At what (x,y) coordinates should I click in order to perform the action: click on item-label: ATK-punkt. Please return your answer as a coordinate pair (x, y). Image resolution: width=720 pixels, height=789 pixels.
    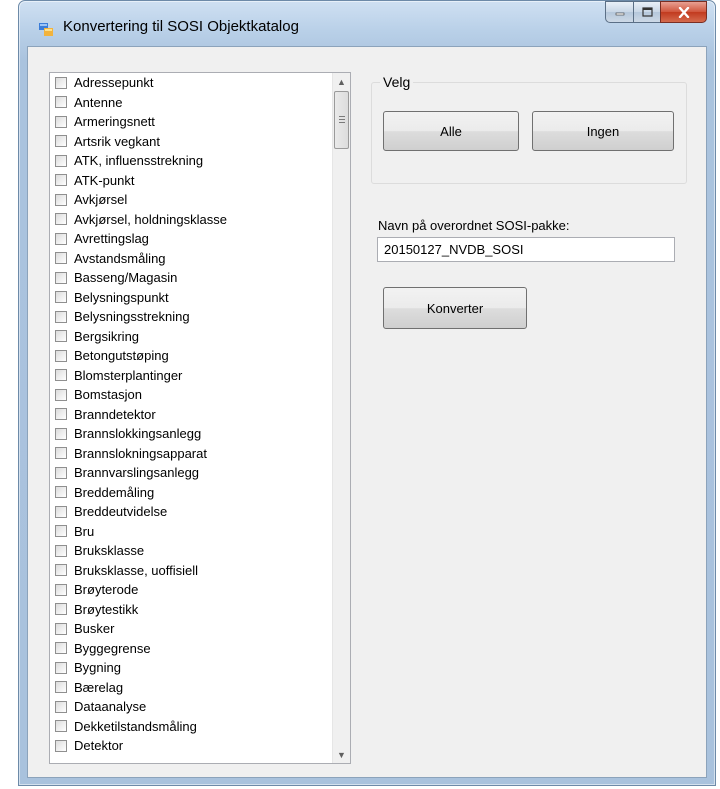
    Looking at the image, I should click on (104, 180).